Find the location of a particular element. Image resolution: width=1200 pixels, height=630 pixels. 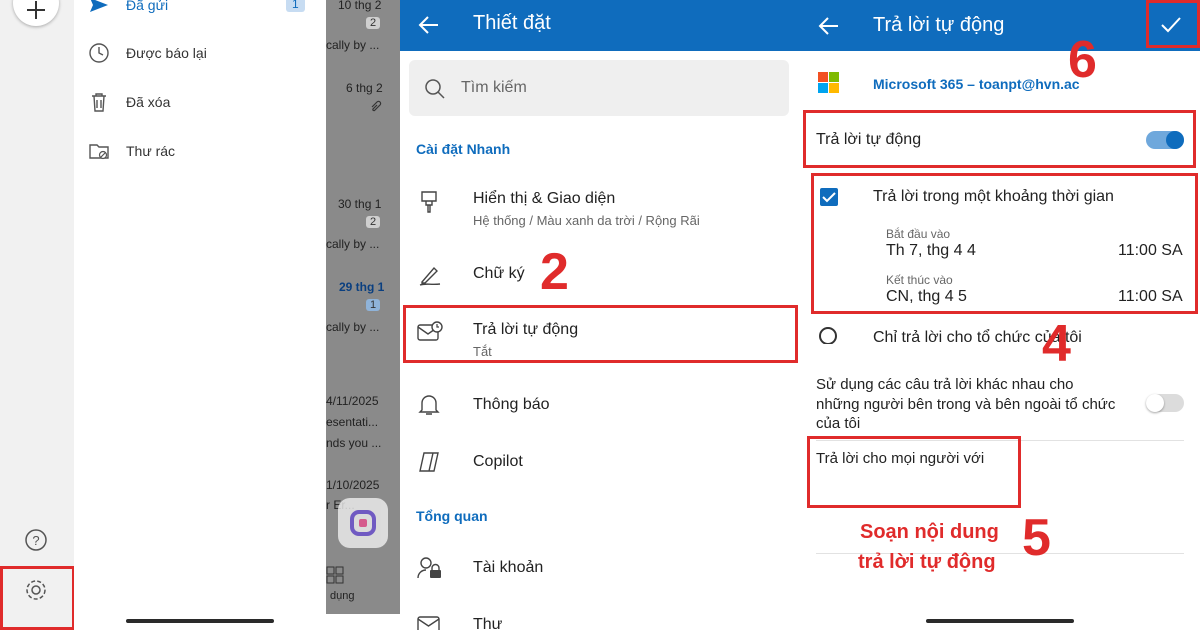

highlight-settings is located at coordinates (37, 598).